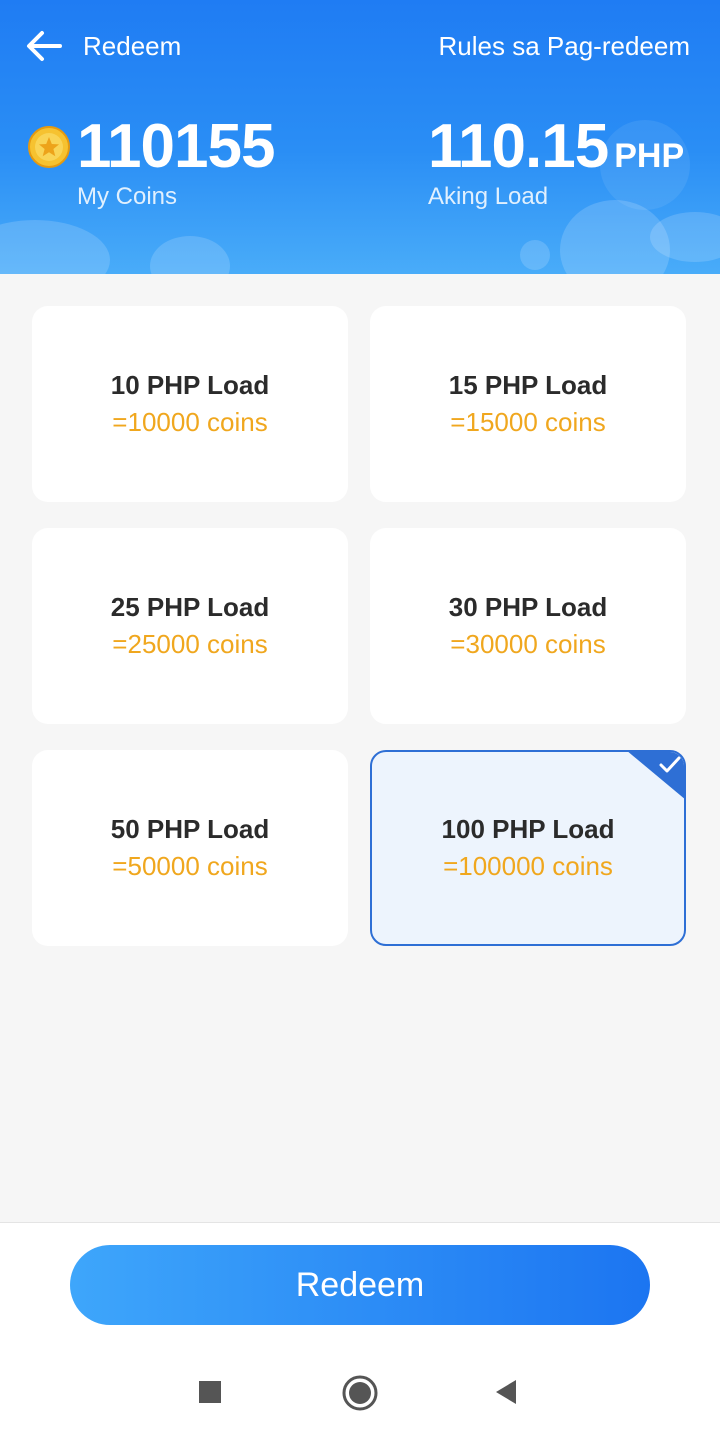  What do you see at coordinates (528, 404) in the screenshot?
I see `load-option-card: 15 PHP Load =15000 coins` at bounding box center [528, 404].